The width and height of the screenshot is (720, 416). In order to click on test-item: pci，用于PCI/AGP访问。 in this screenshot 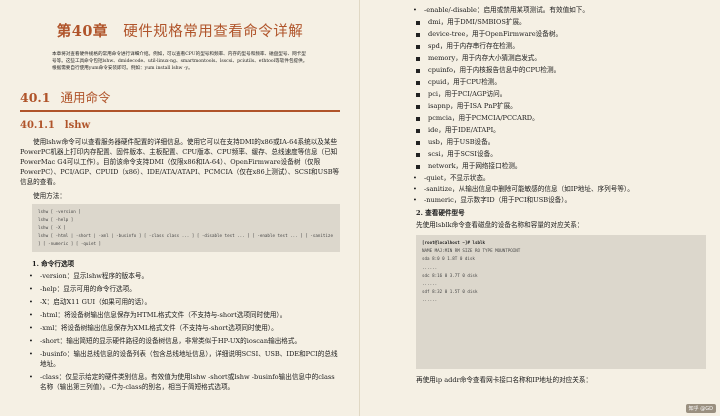, I will do `click(561, 94)`.